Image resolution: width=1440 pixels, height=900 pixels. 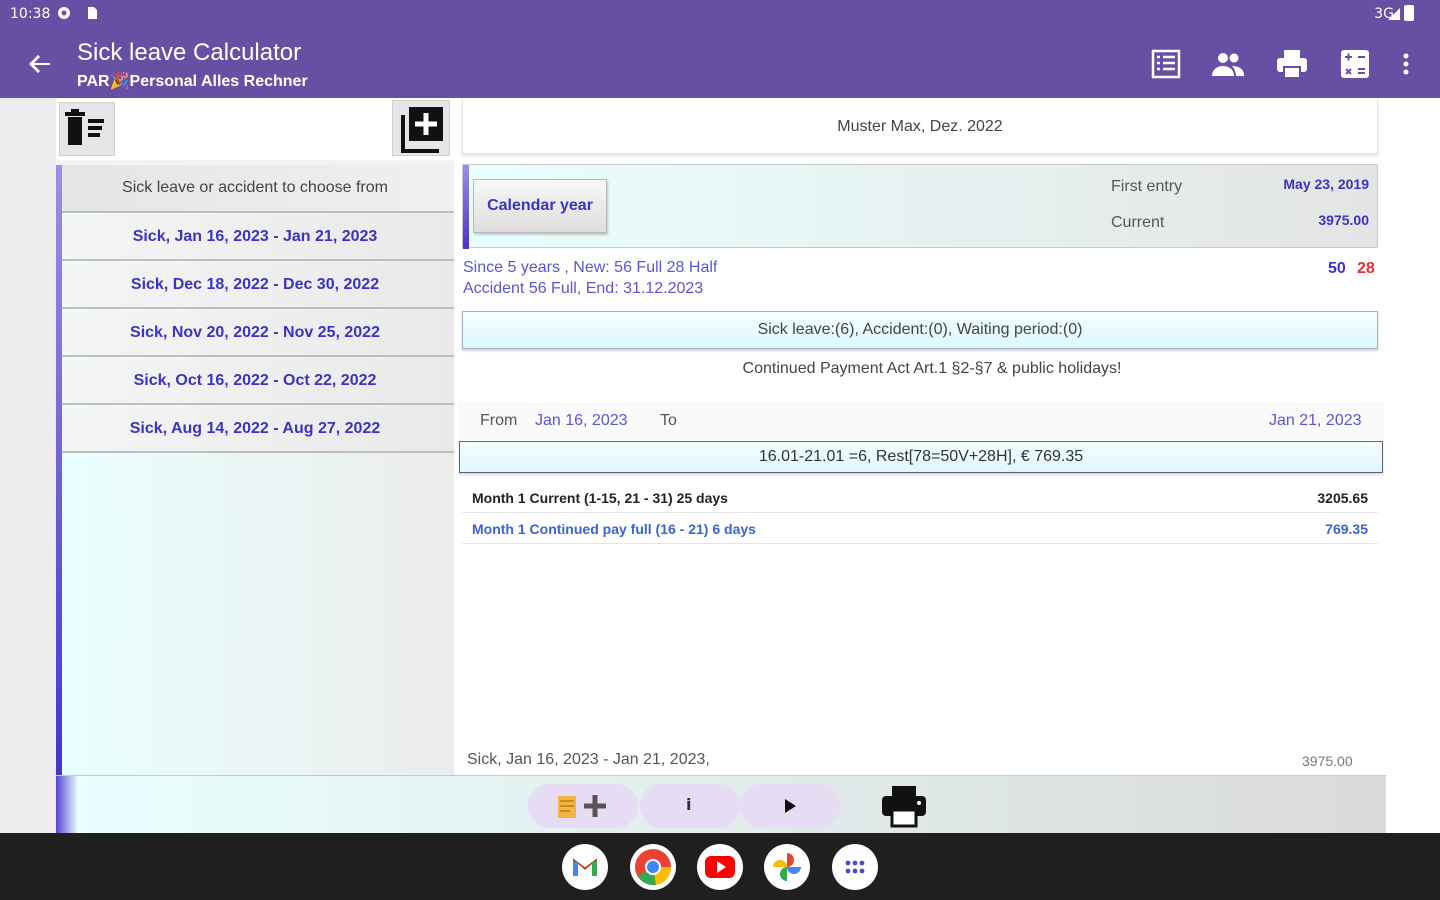 I want to click on footer-summary-label: Sick, Jan 16, 2023 - Jan 21, 2023,, so click(x=588, y=759).